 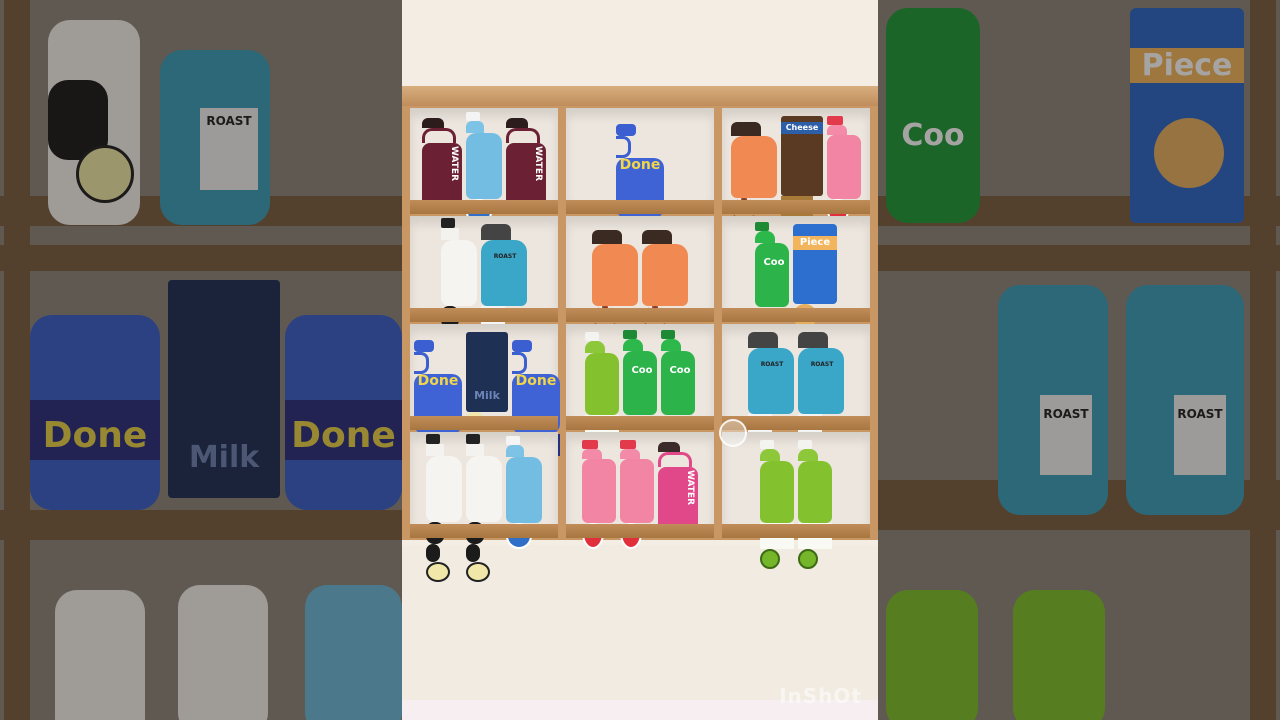 I want to click on item-label: Milk, so click(x=487, y=395).